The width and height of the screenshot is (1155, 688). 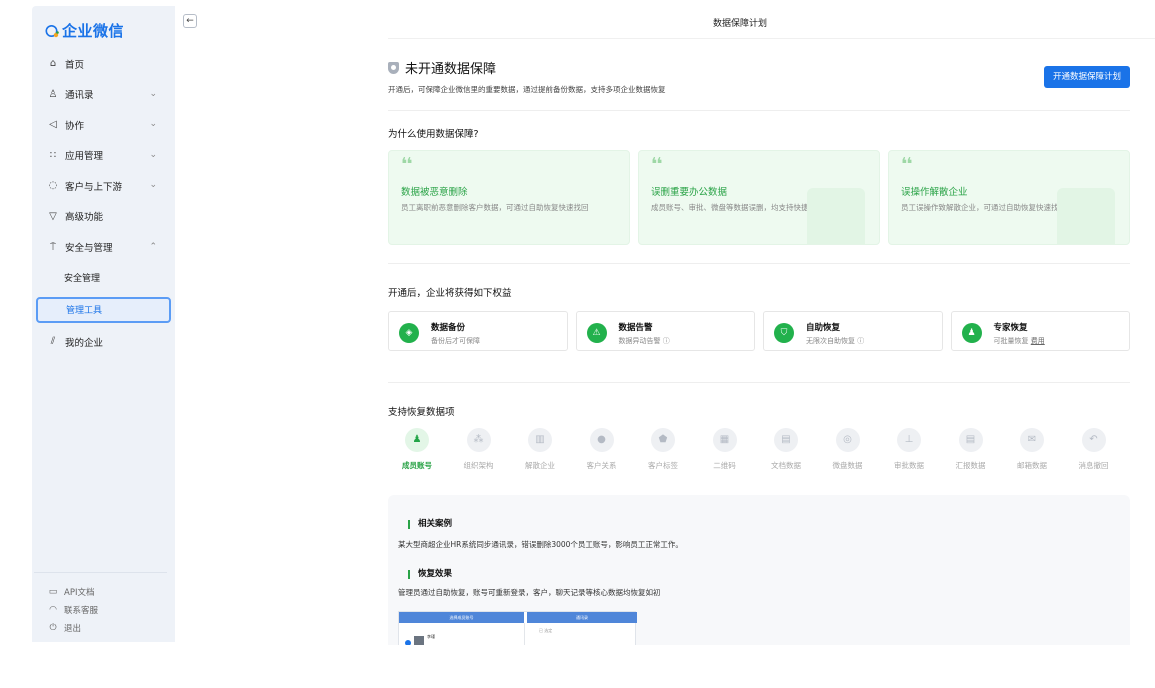 I want to click on recover-item-label: 审批数据, so click(x=909, y=465).